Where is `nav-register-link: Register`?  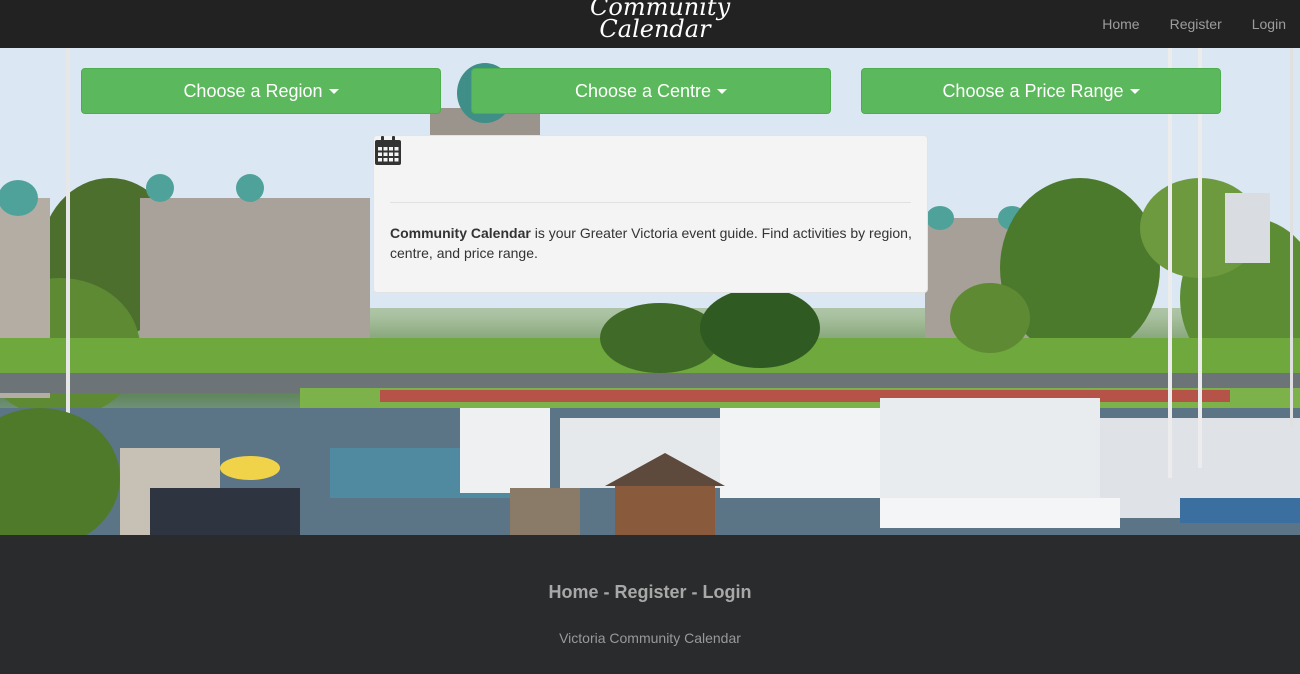 nav-register-link: Register is located at coordinates (1196, 24).